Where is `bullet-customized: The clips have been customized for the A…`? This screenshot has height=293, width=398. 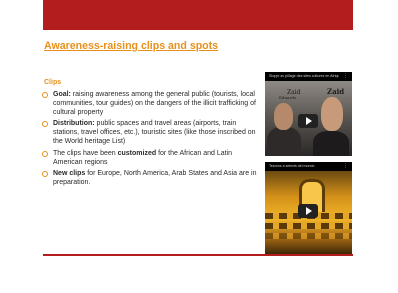 bullet-customized: The clips have been customized for the A… is located at coordinates (152, 159).